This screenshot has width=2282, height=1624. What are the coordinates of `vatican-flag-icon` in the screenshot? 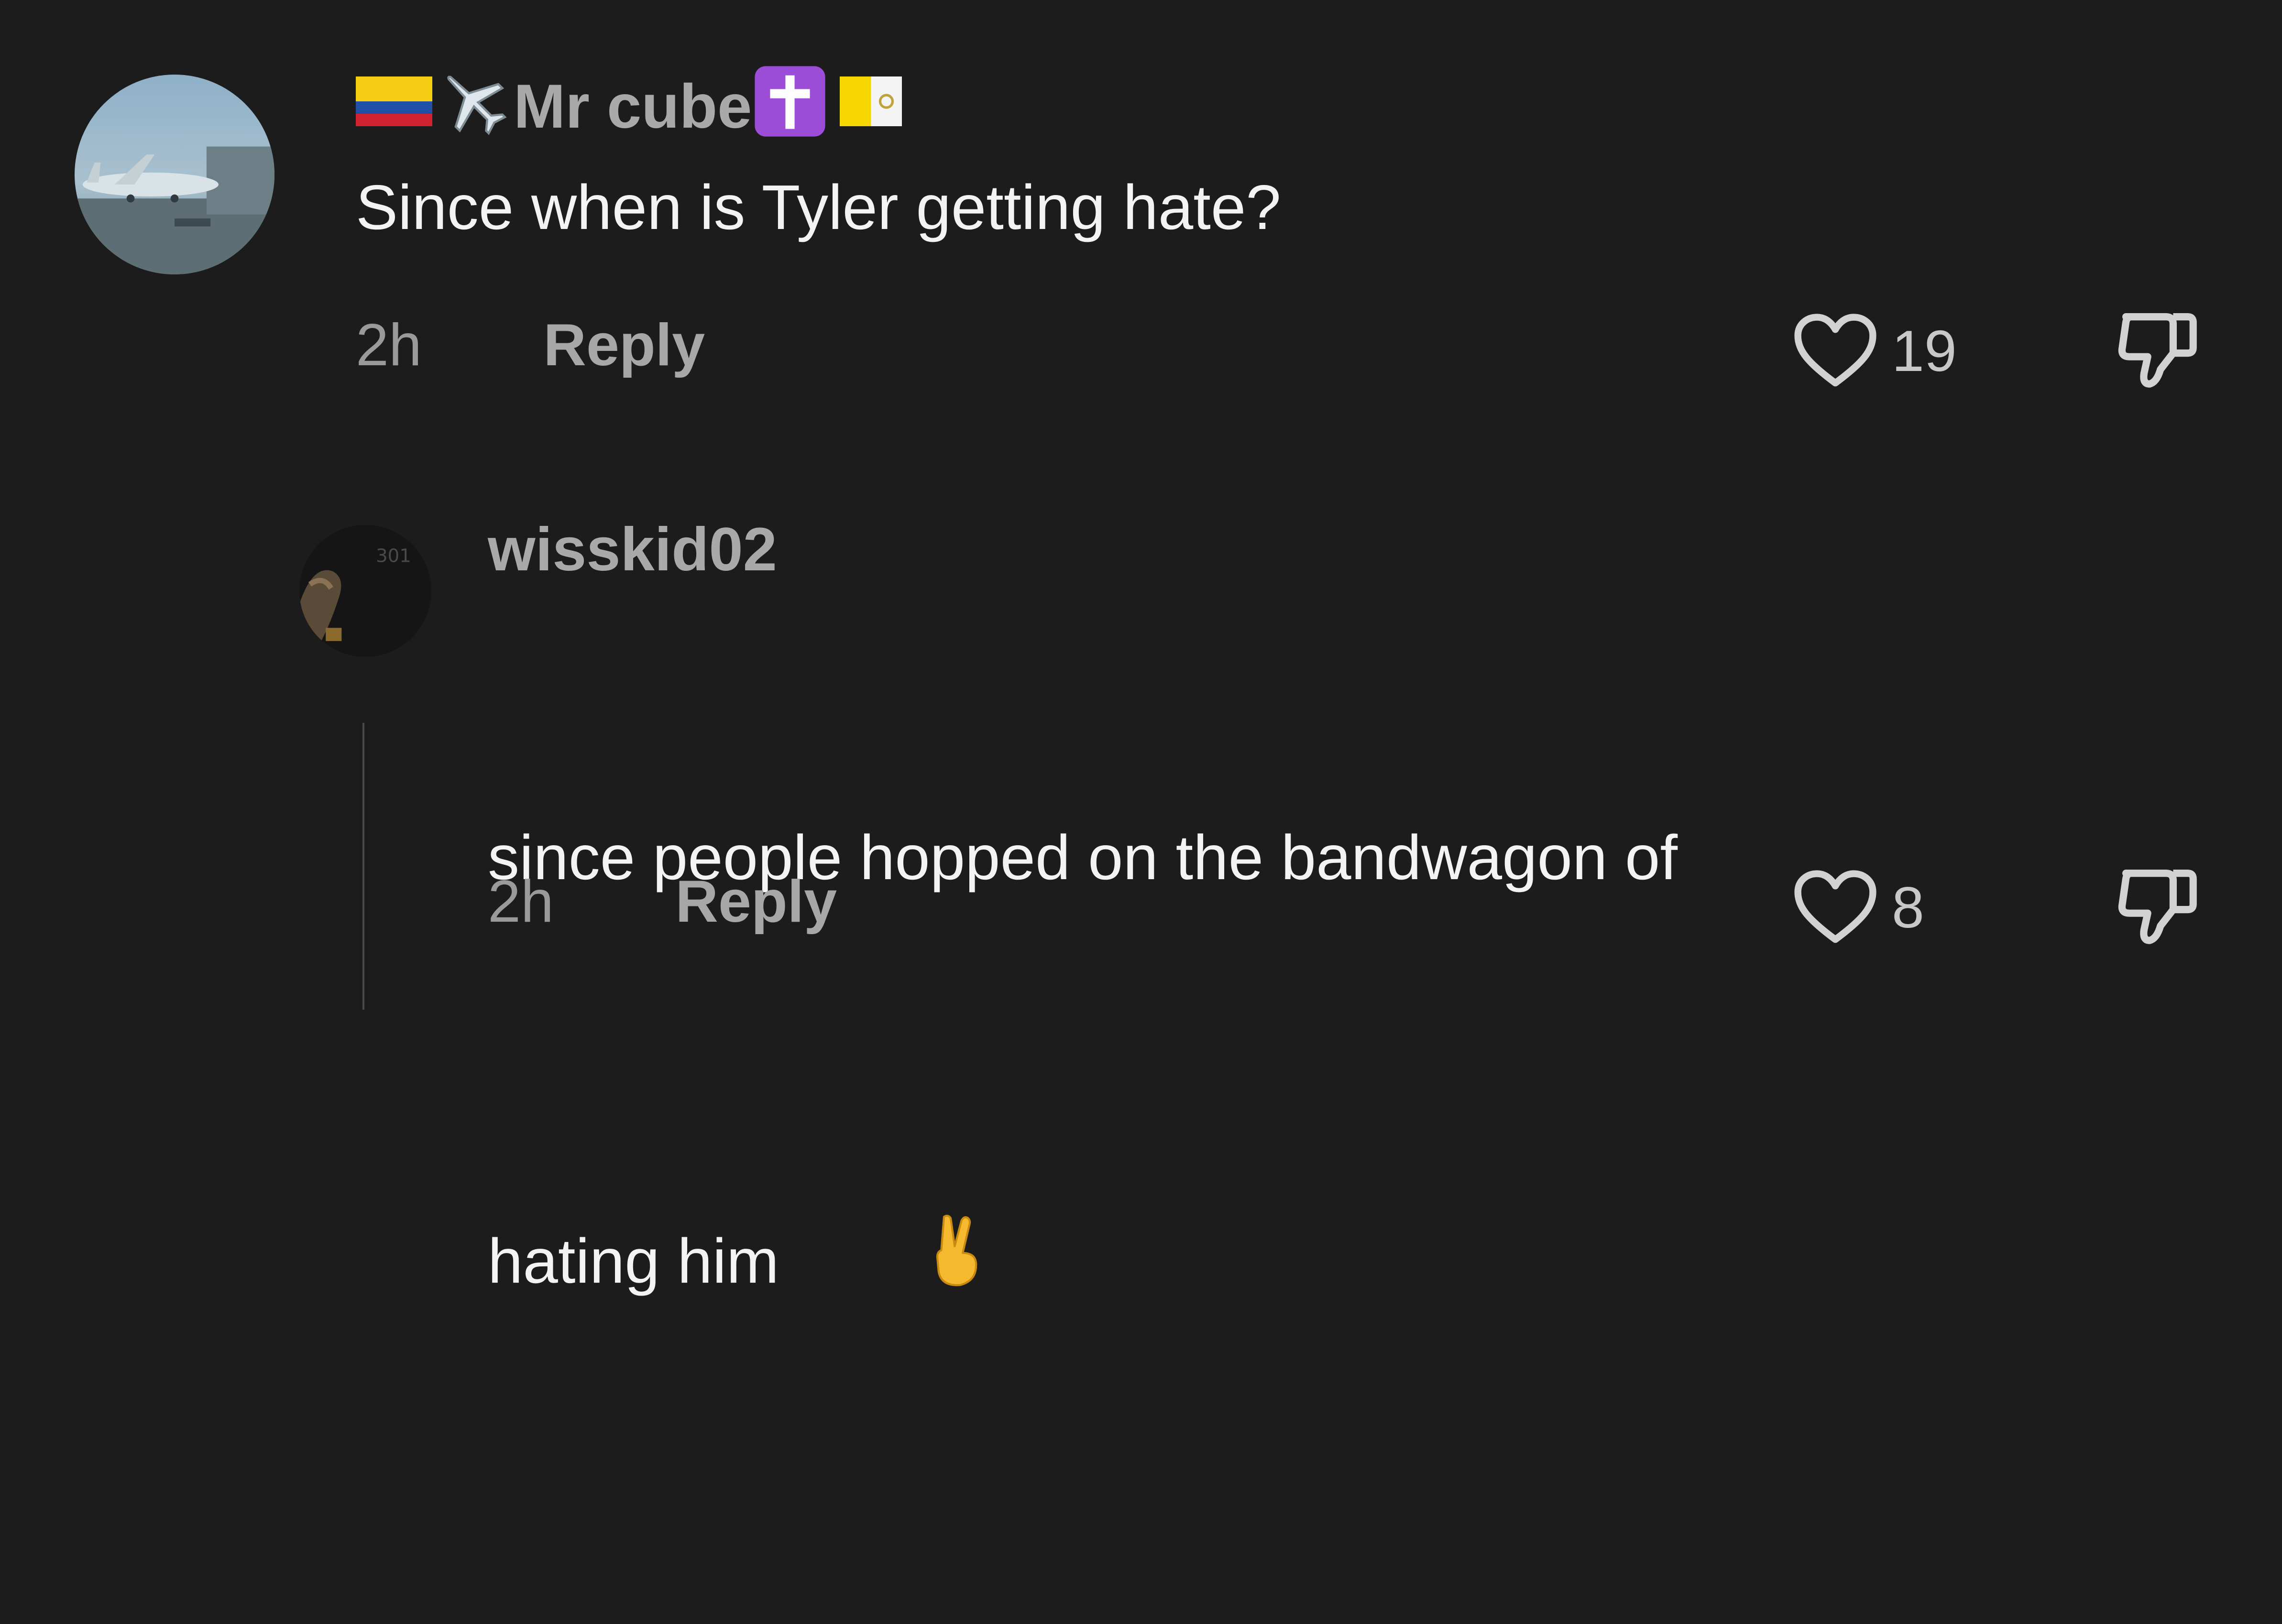 It's located at (871, 106).